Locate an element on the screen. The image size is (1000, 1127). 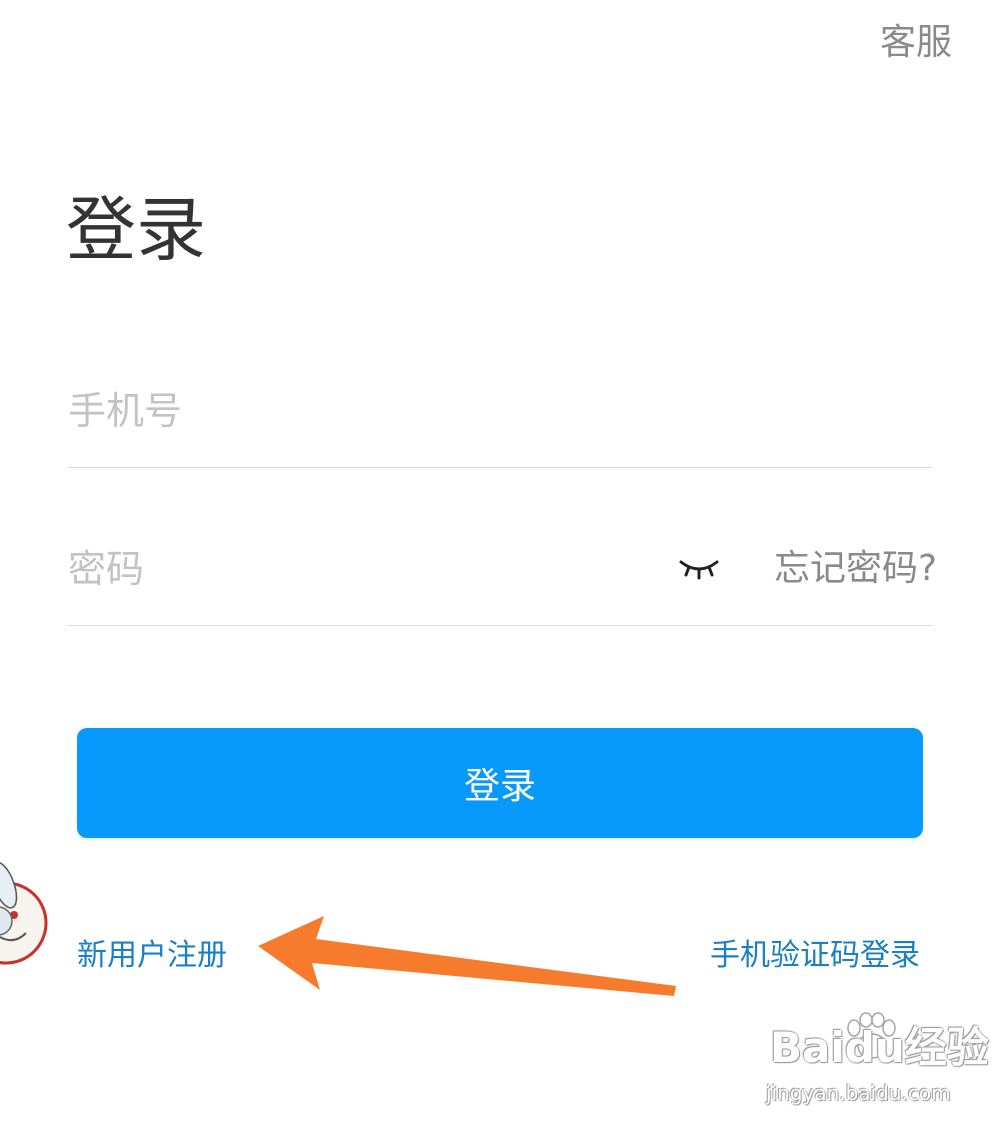
phone-input is located at coordinates (498, 411).